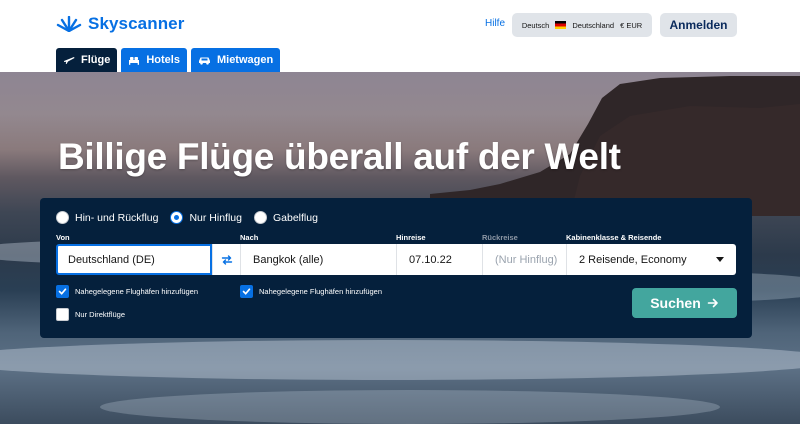  I want to click on tab-hotels: Hotels, so click(154, 60).